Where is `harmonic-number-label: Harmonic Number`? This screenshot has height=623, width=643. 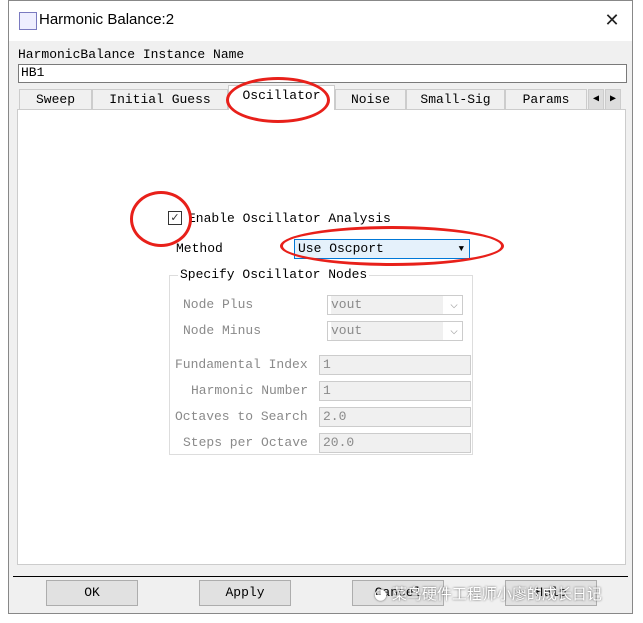 harmonic-number-label: Harmonic Number is located at coordinates (250, 390).